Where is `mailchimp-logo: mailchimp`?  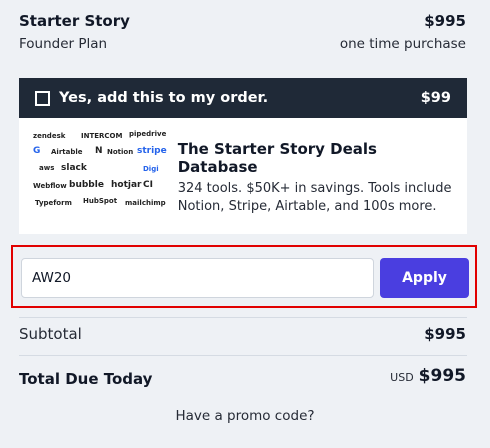
mailchimp-logo: mailchimp is located at coordinates (145, 203).